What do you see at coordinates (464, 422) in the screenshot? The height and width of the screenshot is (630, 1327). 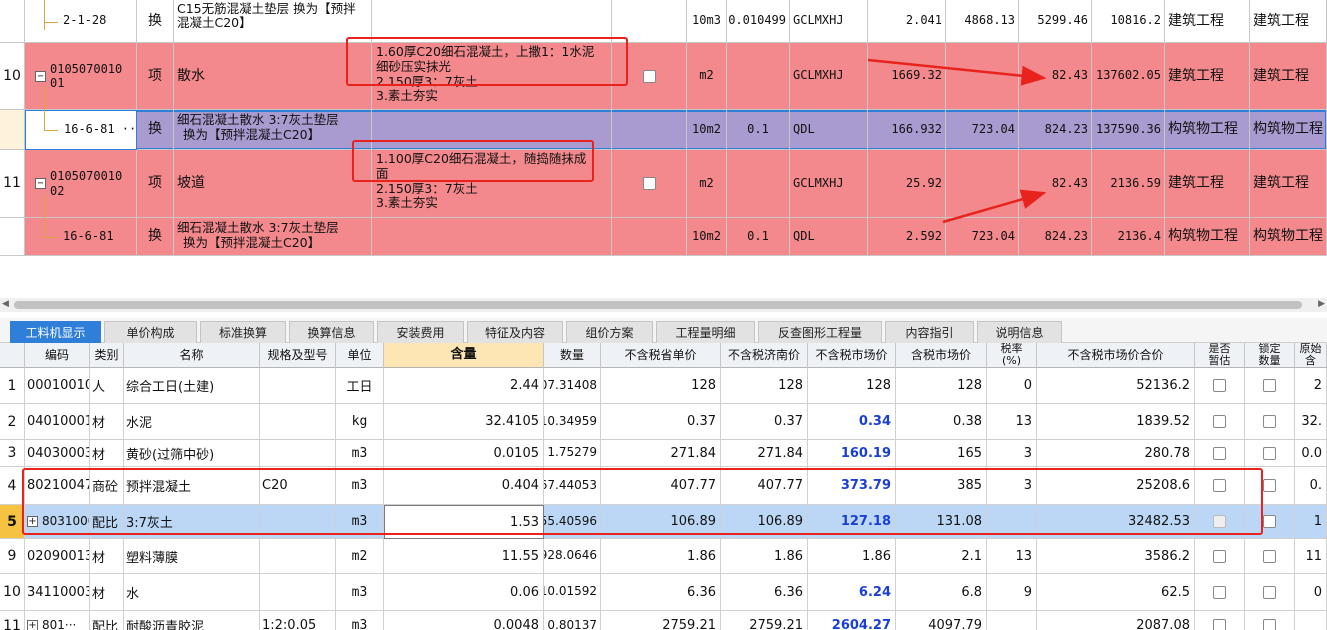 I see `content-cell: 32.4105` at bounding box center [464, 422].